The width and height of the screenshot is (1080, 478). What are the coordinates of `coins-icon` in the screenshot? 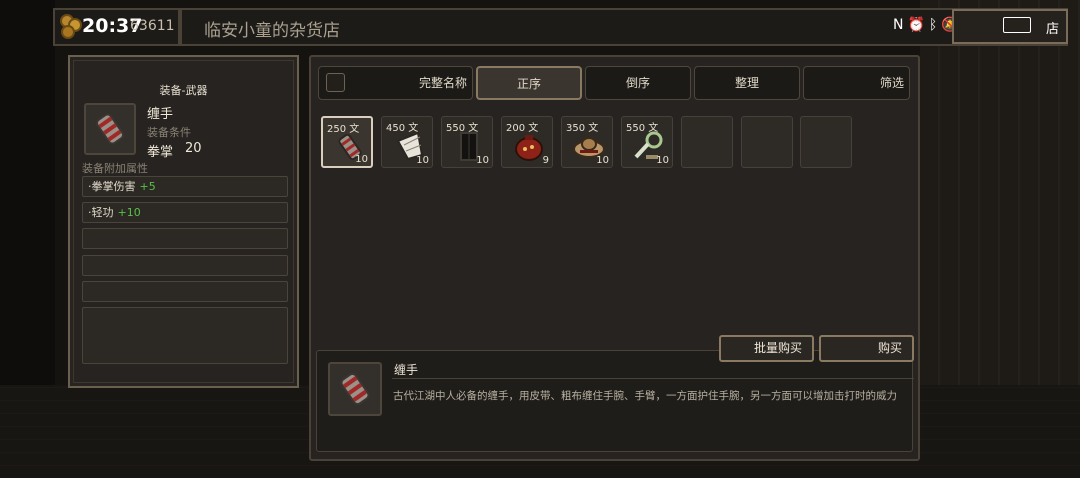 It's located at (71, 26).